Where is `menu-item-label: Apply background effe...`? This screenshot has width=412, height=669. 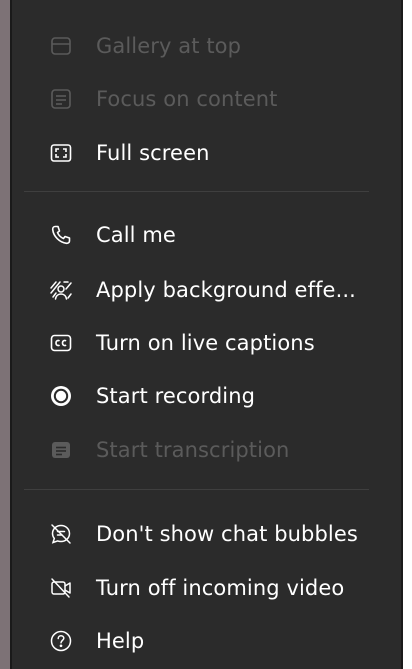
menu-item-label: Apply background effe... is located at coordinates (226, 290).